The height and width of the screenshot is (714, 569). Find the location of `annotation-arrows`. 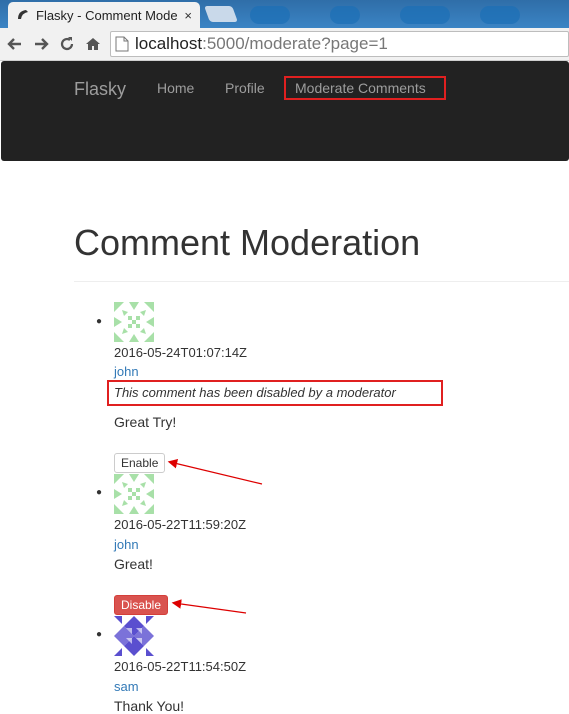

annotation-arrows is located at coordinates (215, 536).